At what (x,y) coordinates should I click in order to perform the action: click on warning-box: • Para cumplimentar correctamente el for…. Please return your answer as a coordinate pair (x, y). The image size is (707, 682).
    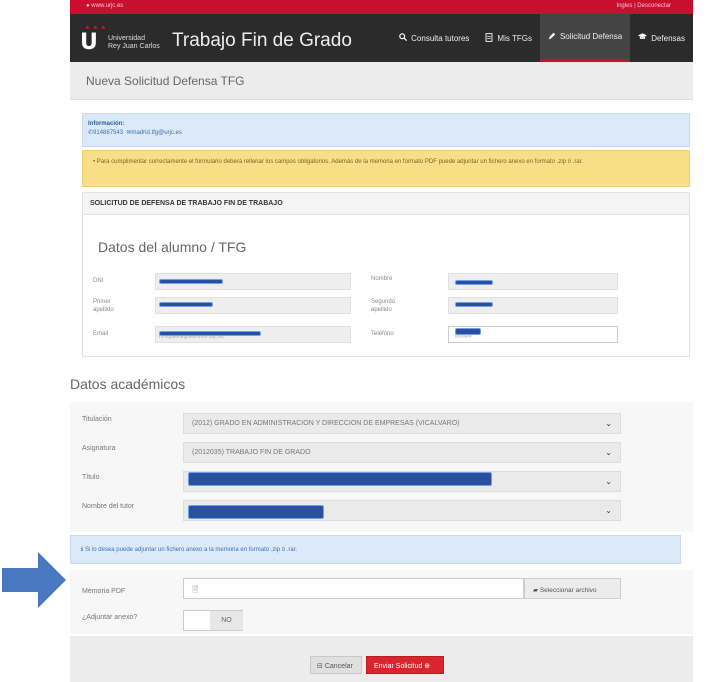
    Looking at the image, I should click on (386, 168).